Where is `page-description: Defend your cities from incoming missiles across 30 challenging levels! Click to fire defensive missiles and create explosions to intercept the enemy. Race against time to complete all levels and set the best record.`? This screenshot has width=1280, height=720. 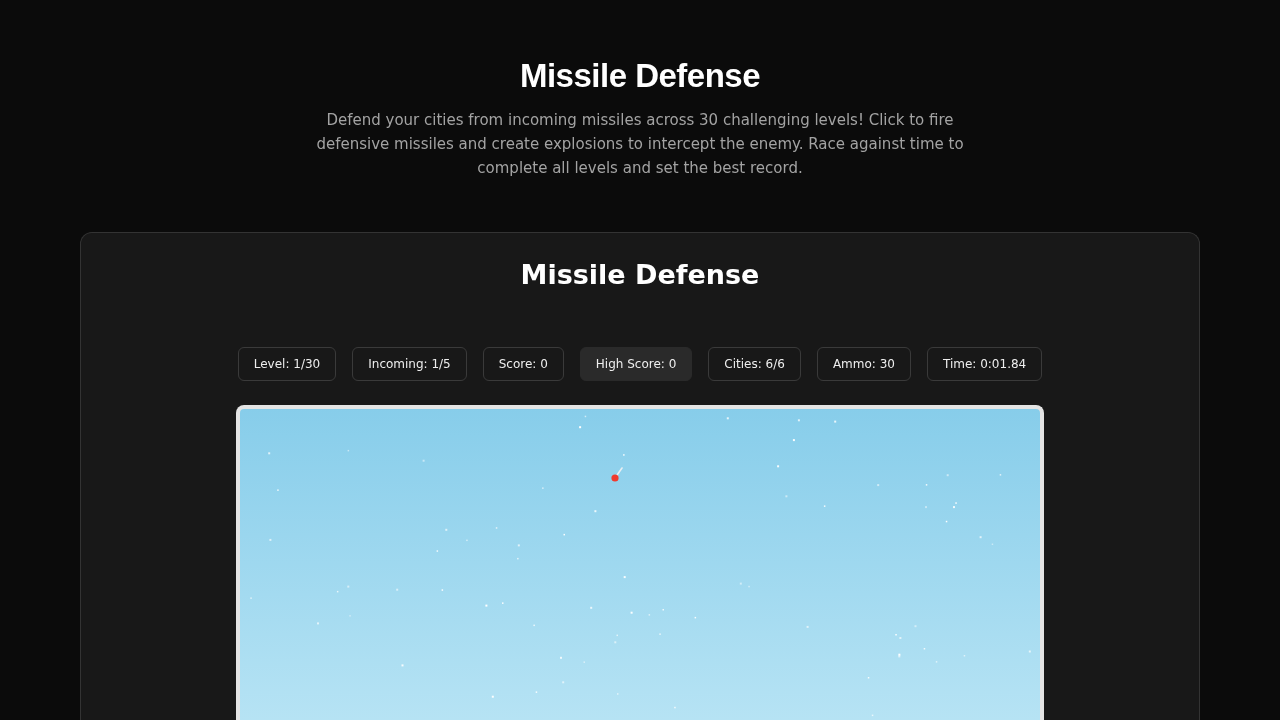 page-description: Defend your cities from incoming missiles across 30 challenging levels! Click to fire defensive missiles and create explosions to intercept the enemy. Race against time to complete all levels and set the best record. is located at coordinates (640, 144).